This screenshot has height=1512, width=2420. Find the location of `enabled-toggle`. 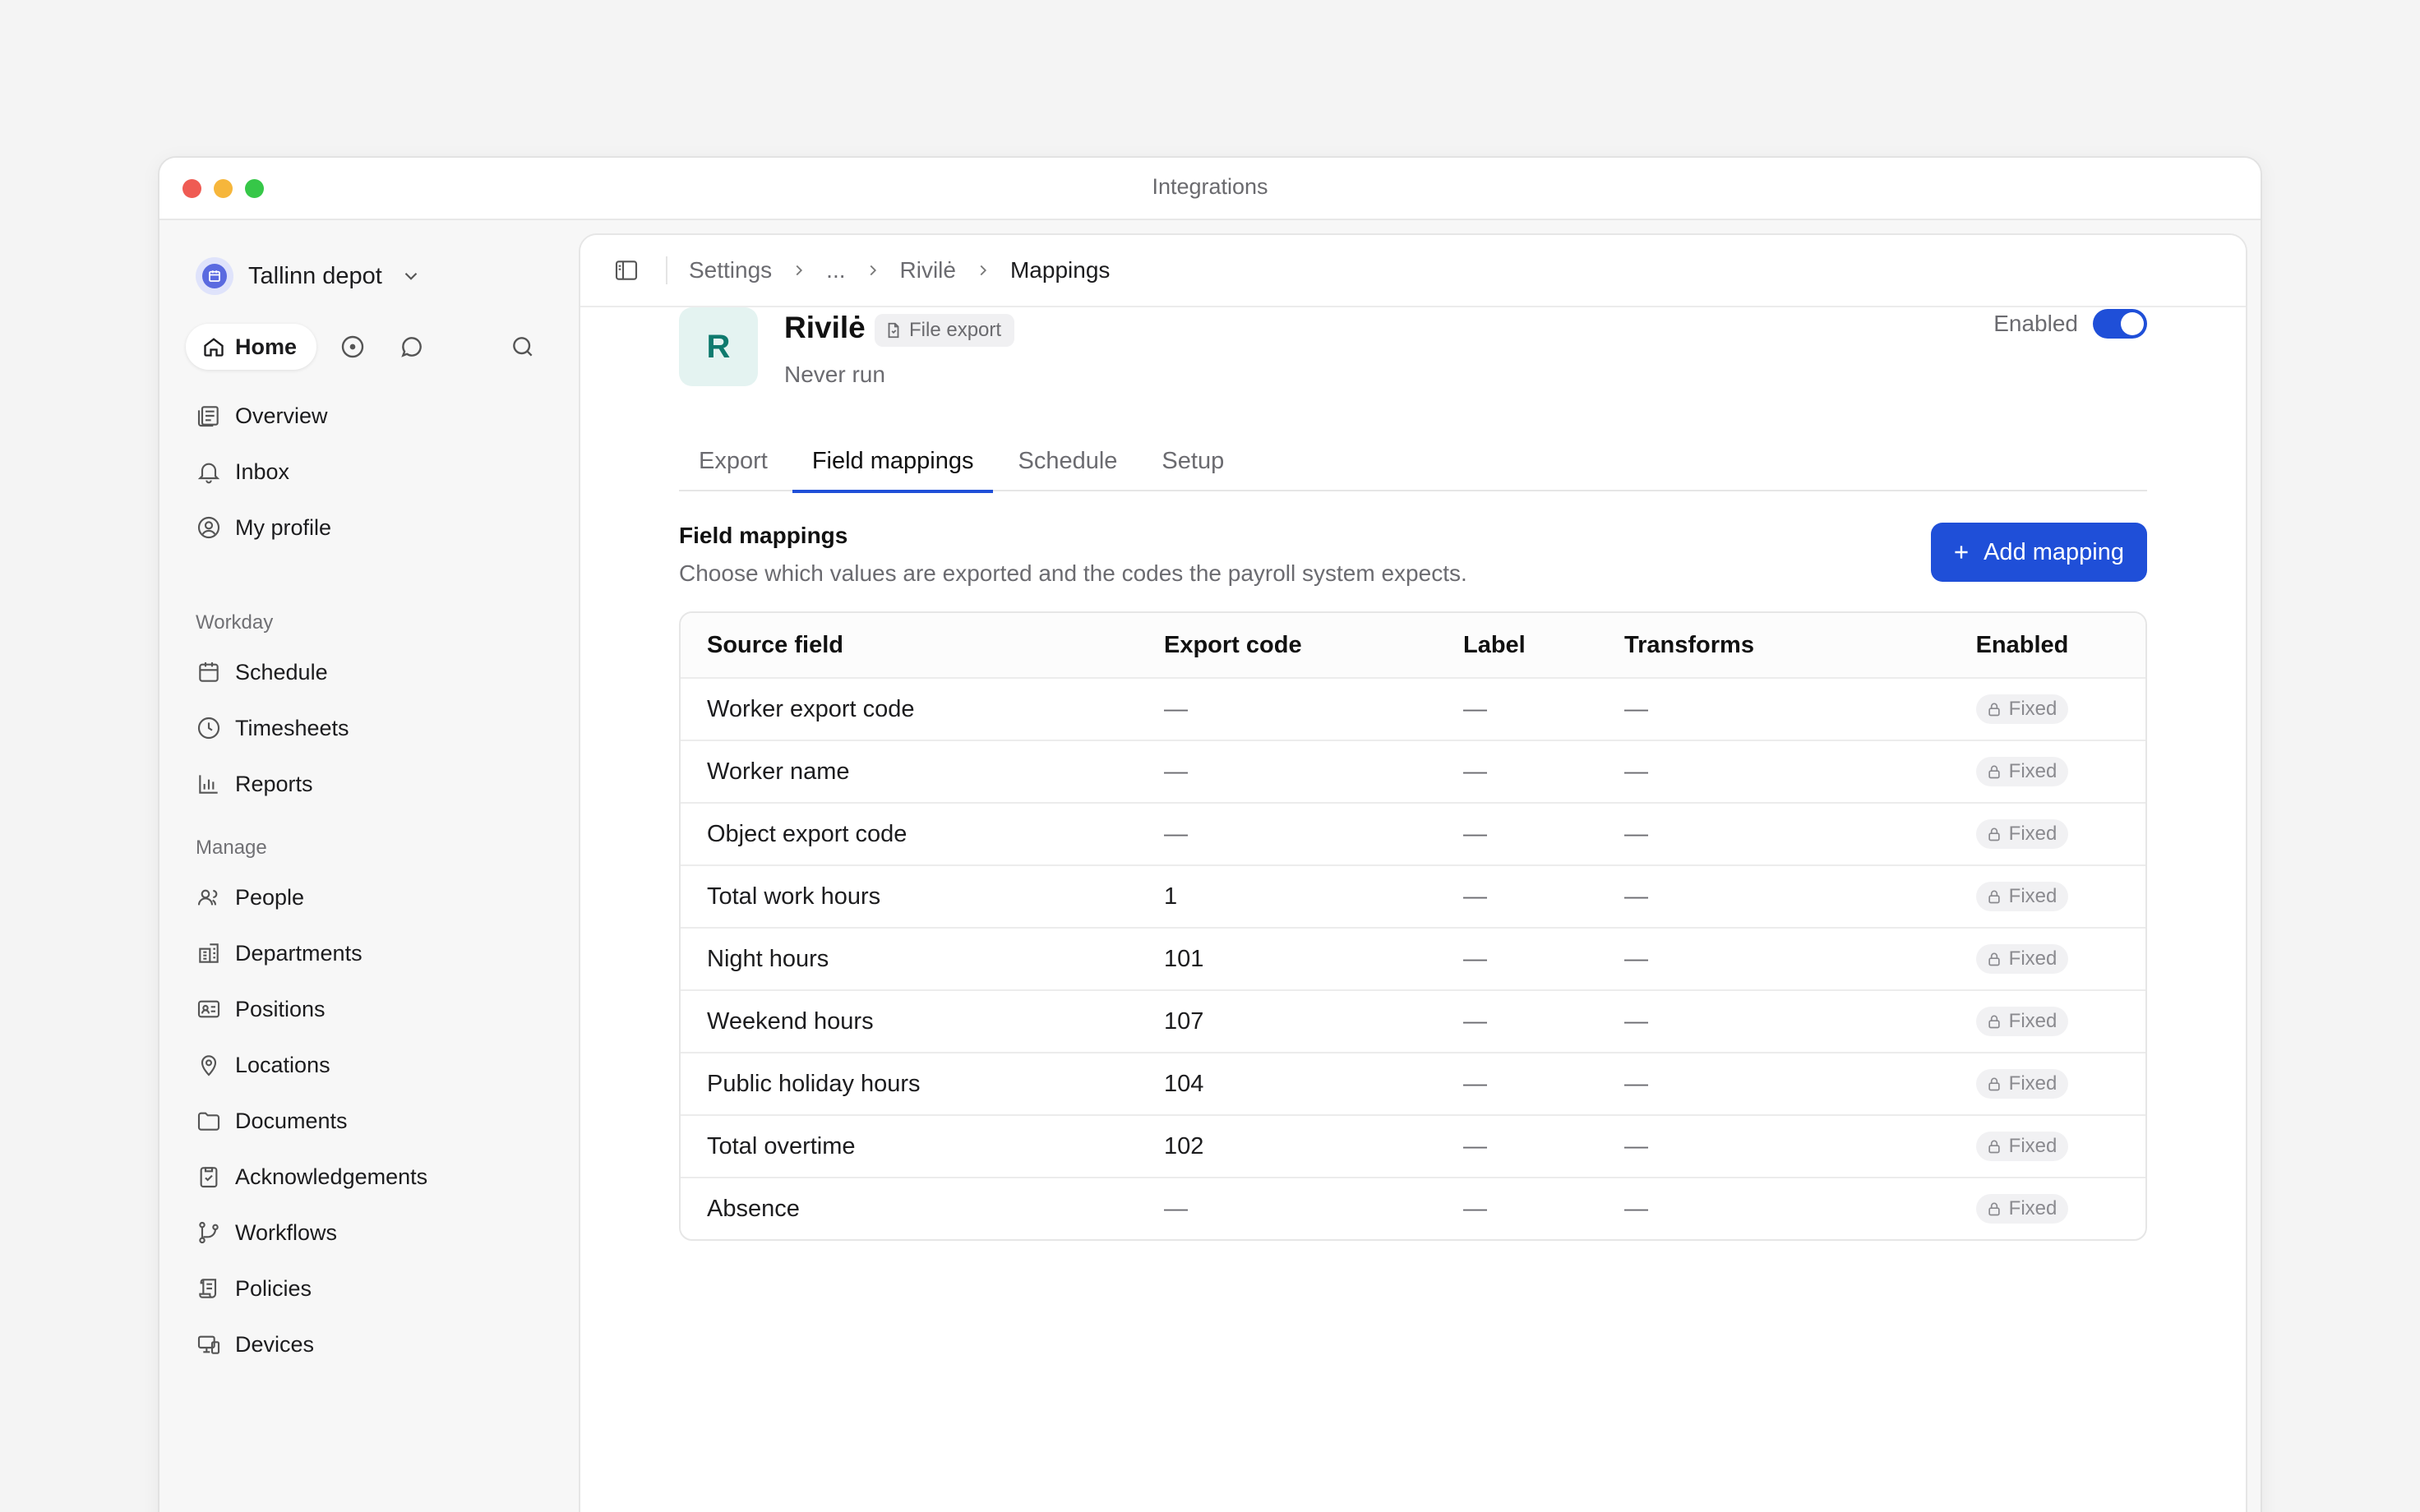

enabled-toggle is located at coordinates (2120, 324).